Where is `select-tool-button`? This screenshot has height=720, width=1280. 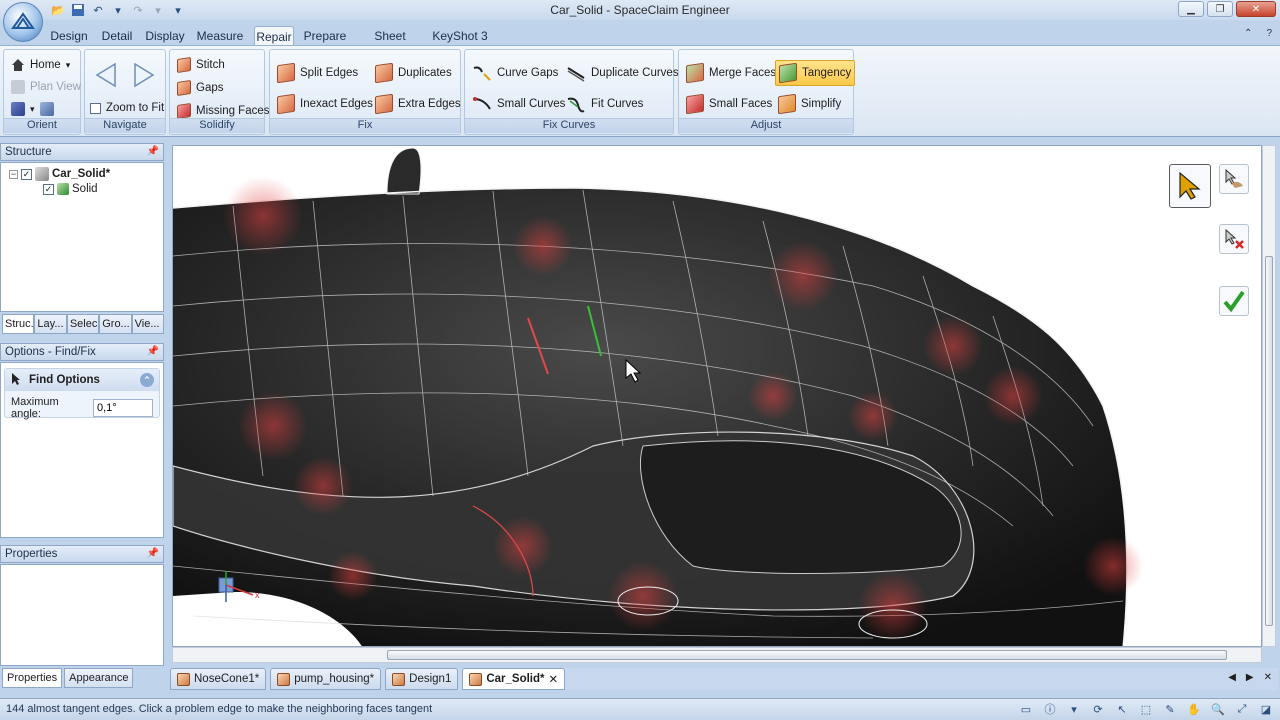
select-tool-button is located at coordinates (1190, 186).